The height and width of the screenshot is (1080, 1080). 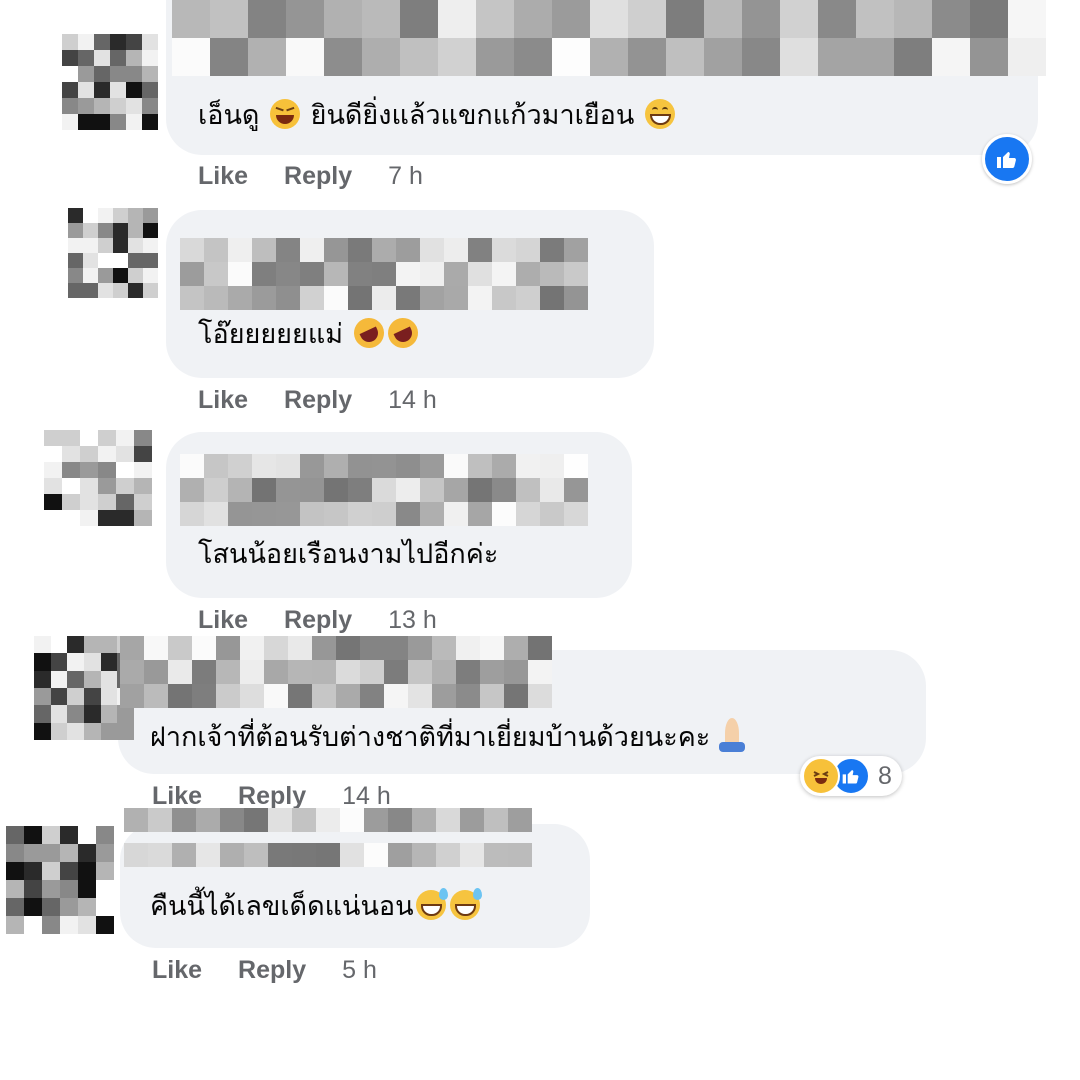 I want to click on laughing-emoji-icon, so click(x=285, y=114).